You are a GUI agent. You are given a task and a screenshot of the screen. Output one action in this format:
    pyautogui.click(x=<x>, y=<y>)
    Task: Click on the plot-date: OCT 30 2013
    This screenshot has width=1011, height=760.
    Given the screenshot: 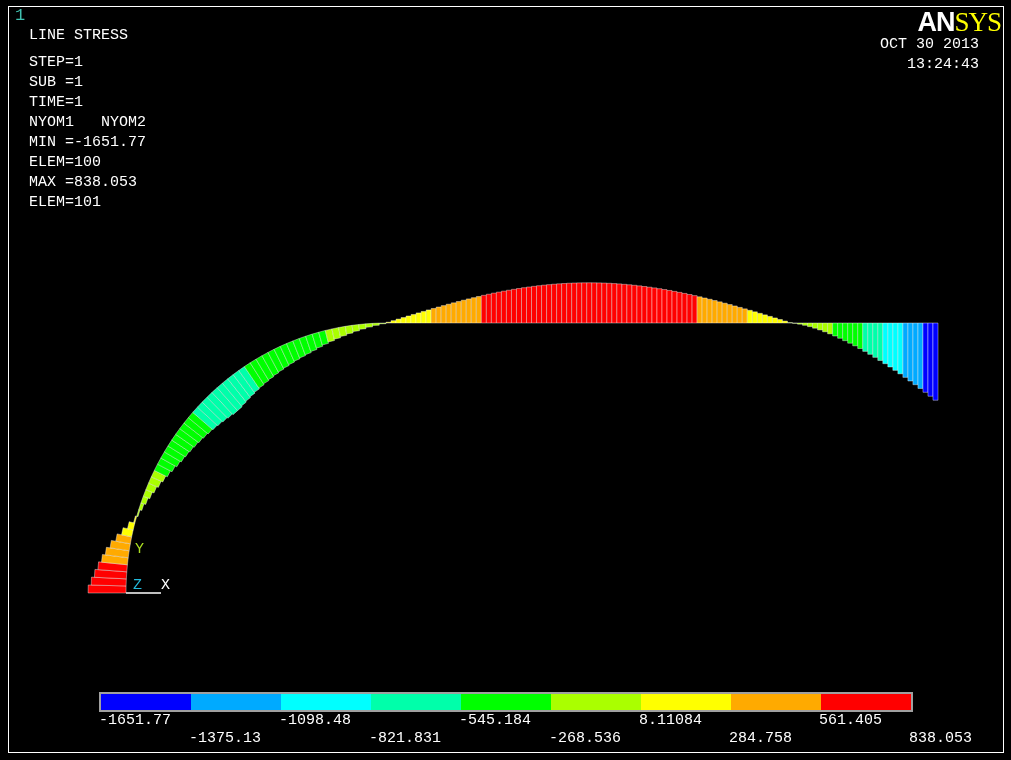 What is the action you would take?
    pyautogui.click(x=929, y=45)
    